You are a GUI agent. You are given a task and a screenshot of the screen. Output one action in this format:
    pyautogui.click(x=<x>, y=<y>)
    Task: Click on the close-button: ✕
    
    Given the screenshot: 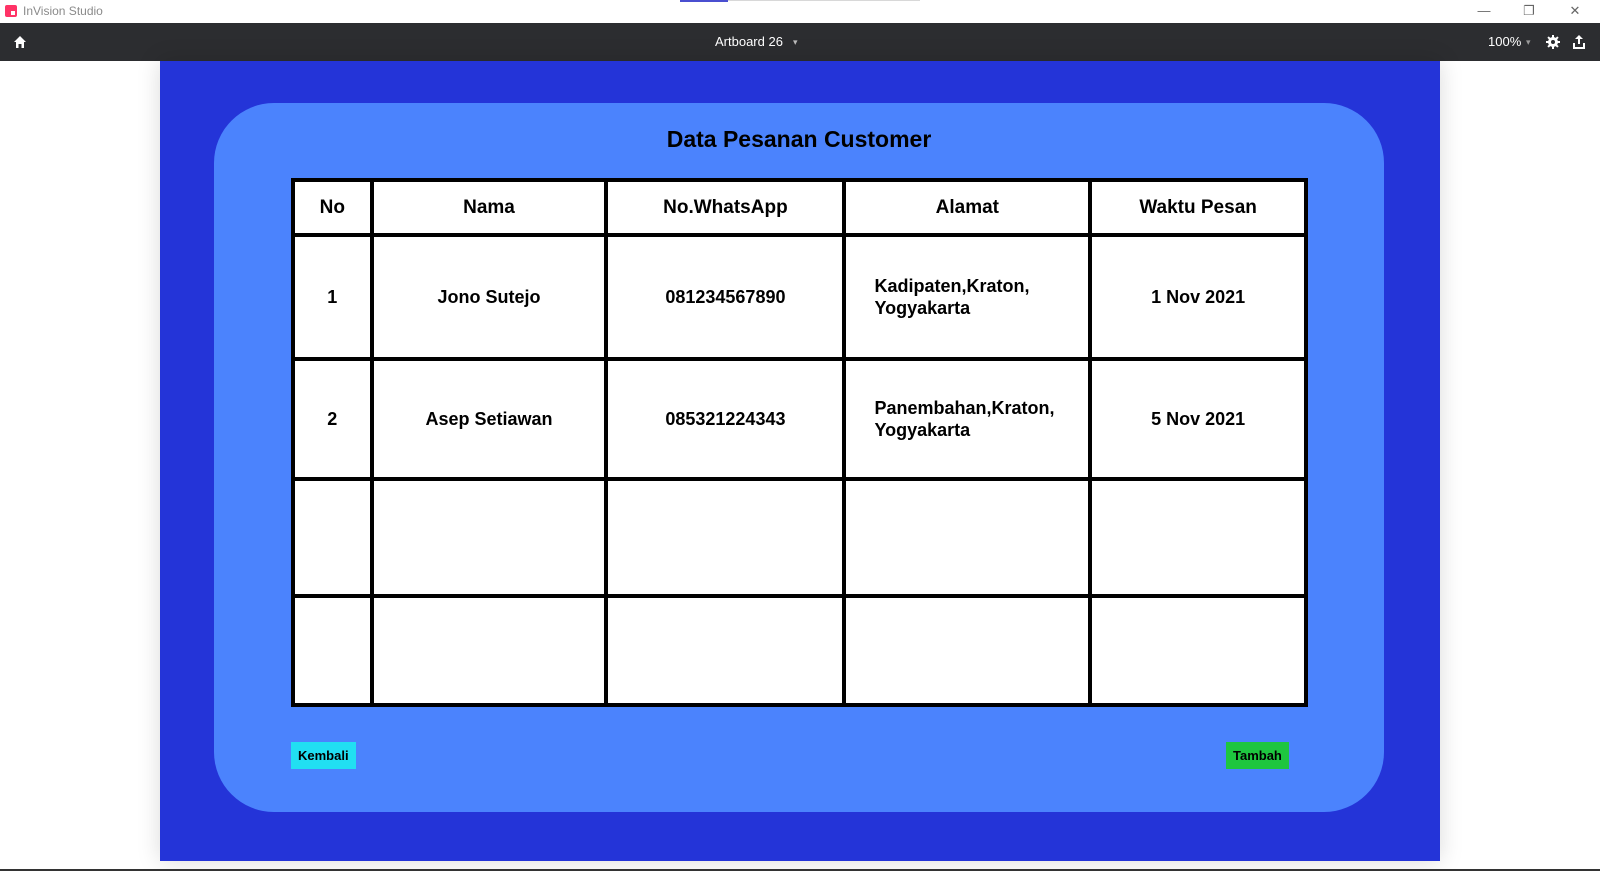 What is the action you would take?
    pyautogui.click(x=1575, y=11)
    